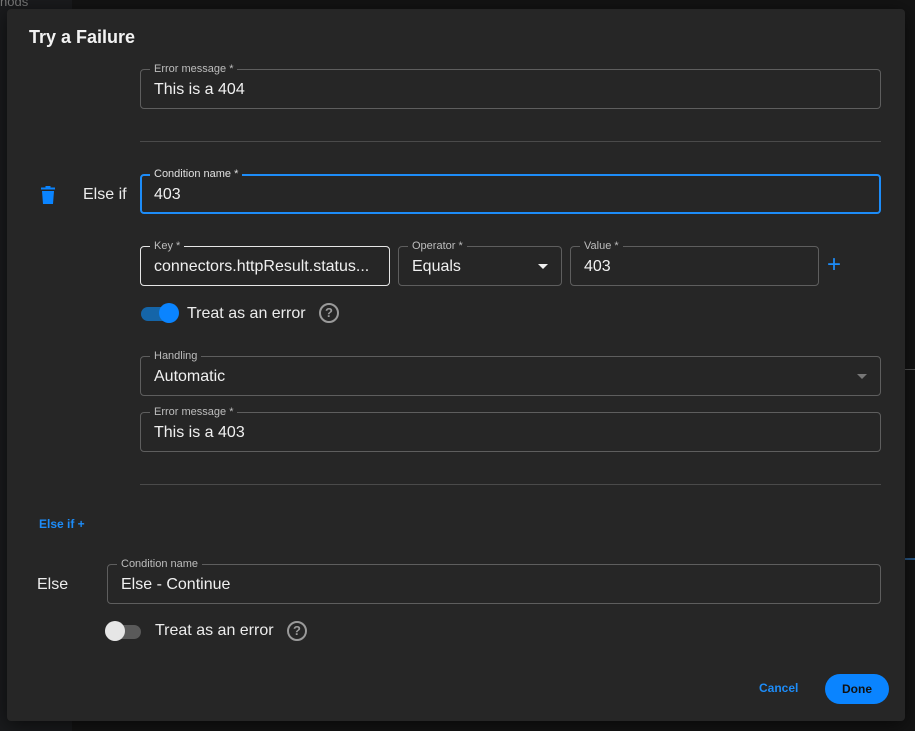  I want to click on condition-name-input: Condition name * 403, so click(510, 190).